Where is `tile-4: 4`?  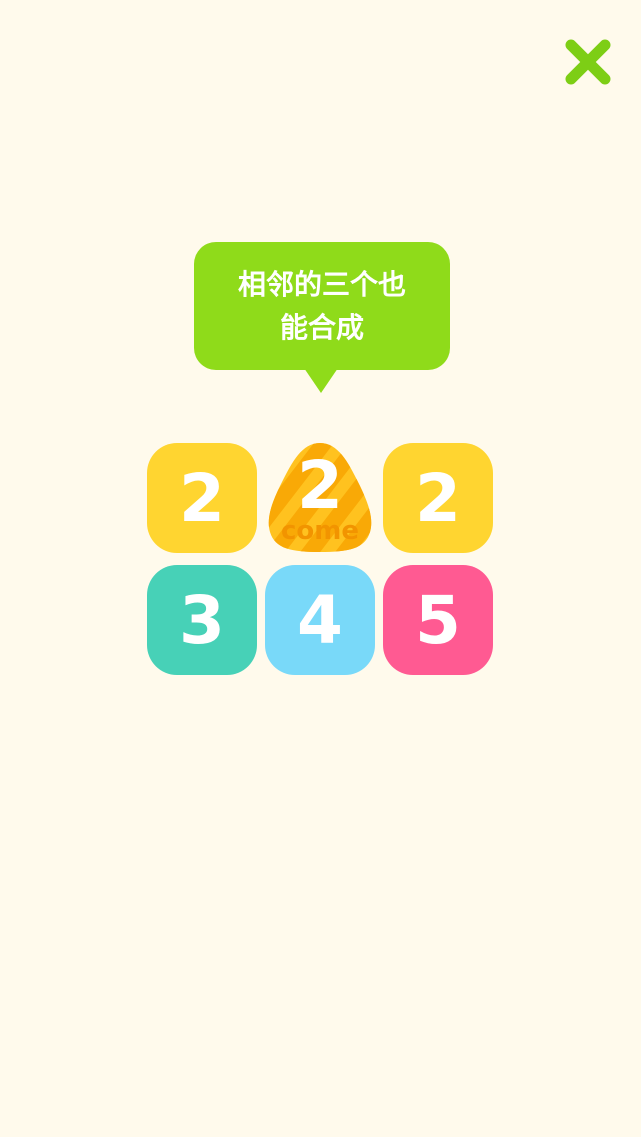 tile-4: 4 is located at coordinates (320, 620).